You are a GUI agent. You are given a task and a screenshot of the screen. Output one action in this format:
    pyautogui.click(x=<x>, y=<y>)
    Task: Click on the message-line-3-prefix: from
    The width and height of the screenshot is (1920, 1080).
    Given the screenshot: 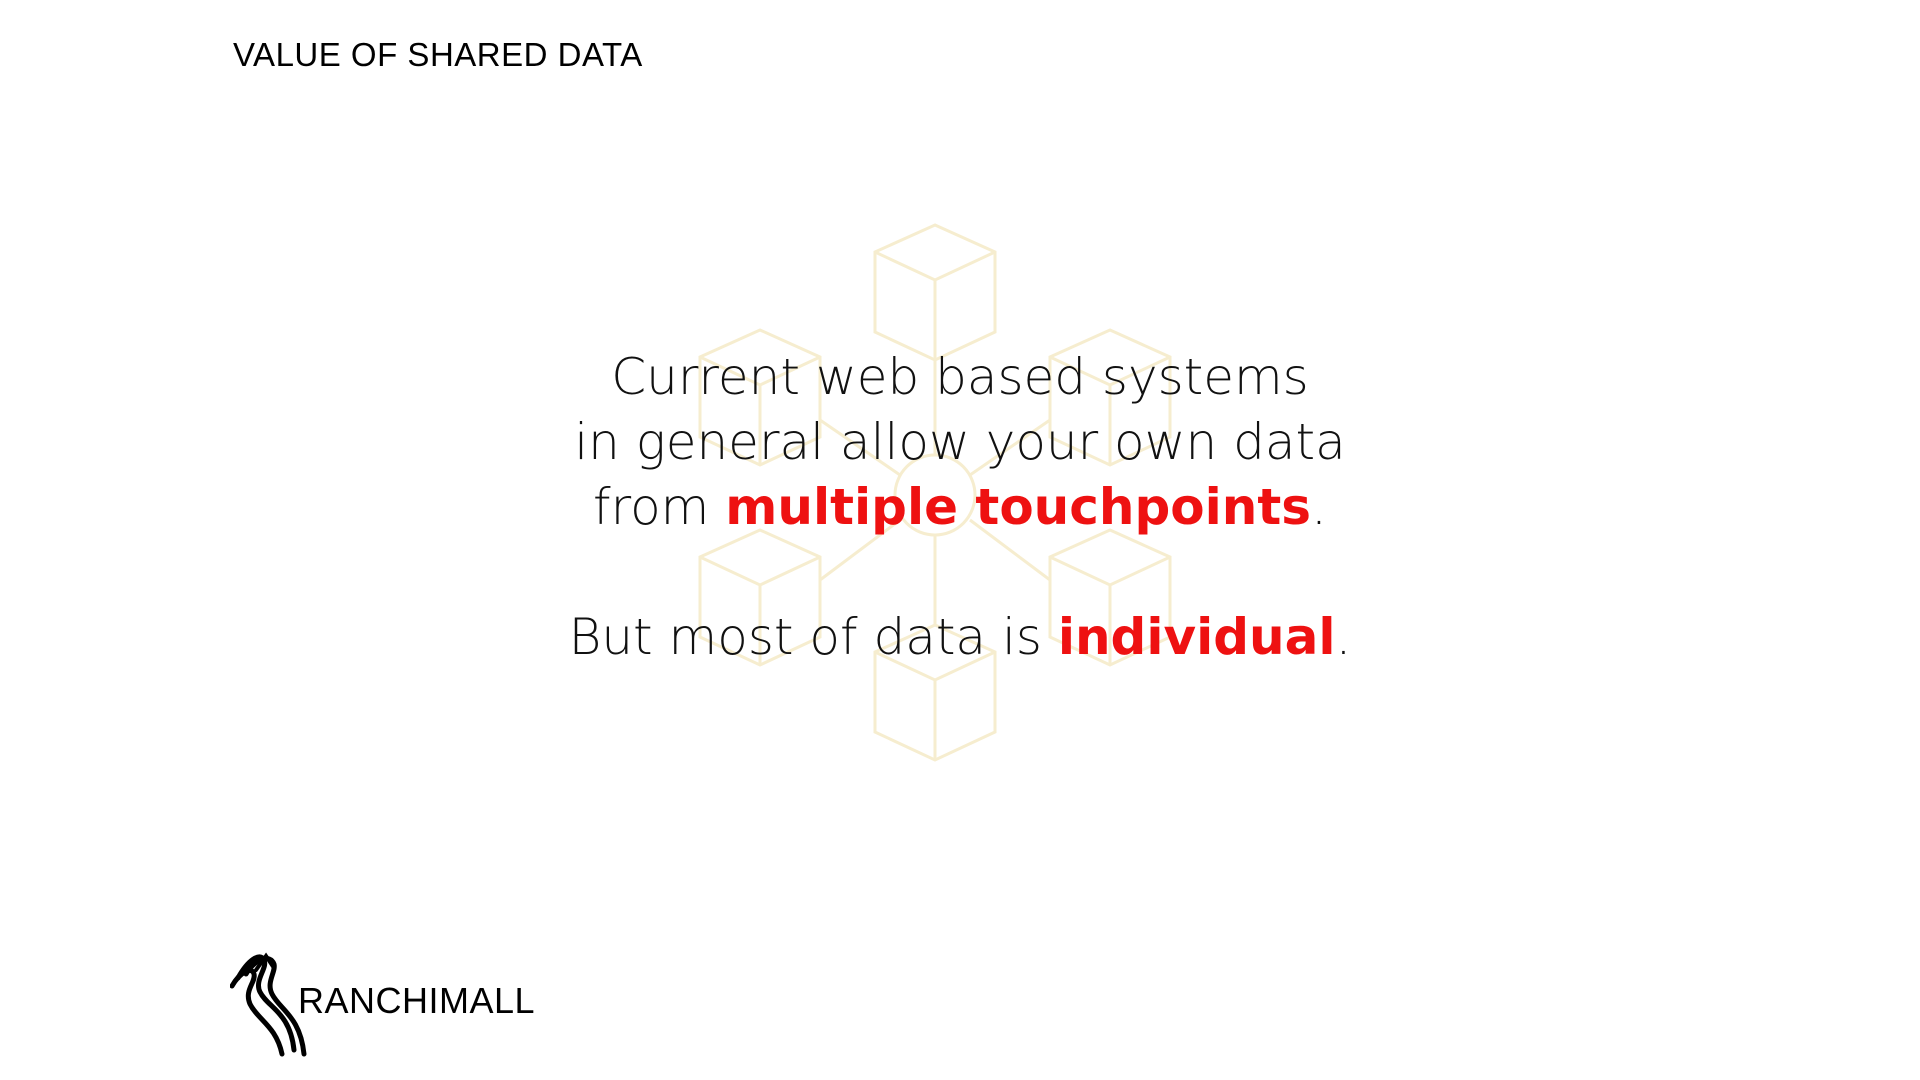 What is the action you would take?
    pyautogui.click(x=659, y=507)
    